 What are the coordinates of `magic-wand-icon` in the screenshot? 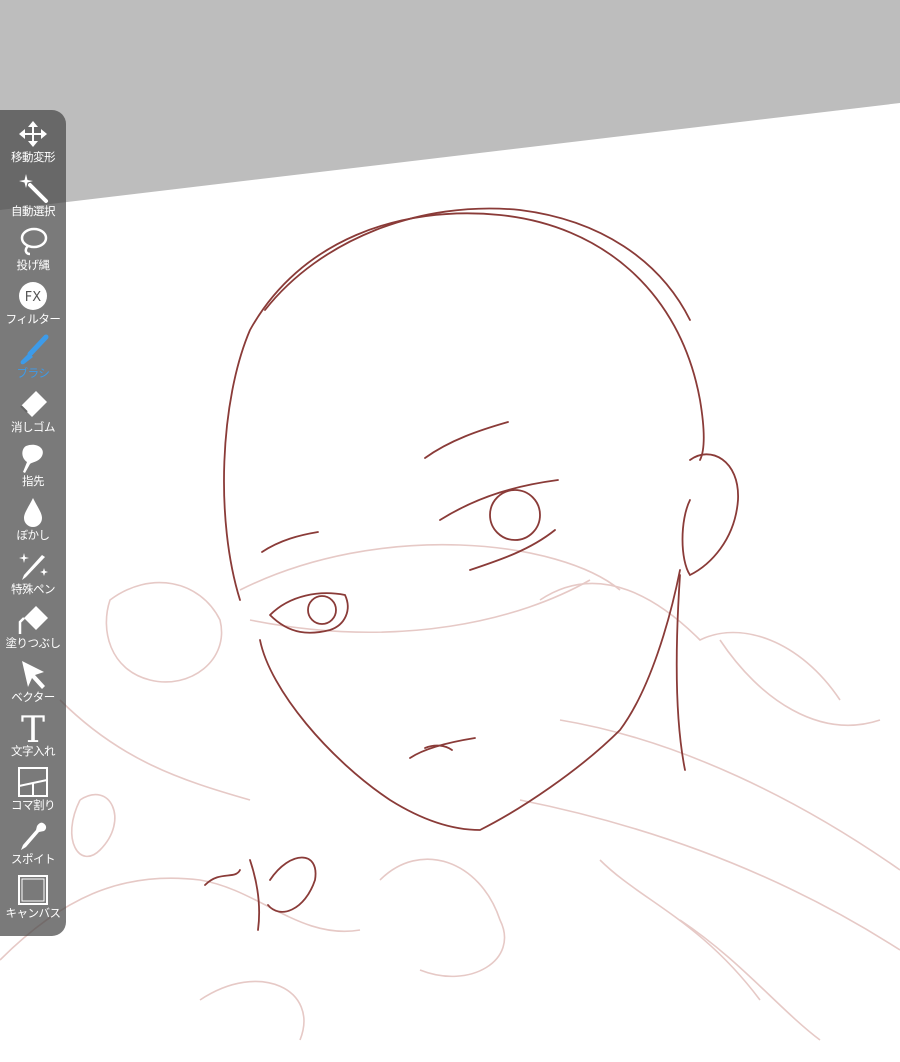 It's located at (33, 188).